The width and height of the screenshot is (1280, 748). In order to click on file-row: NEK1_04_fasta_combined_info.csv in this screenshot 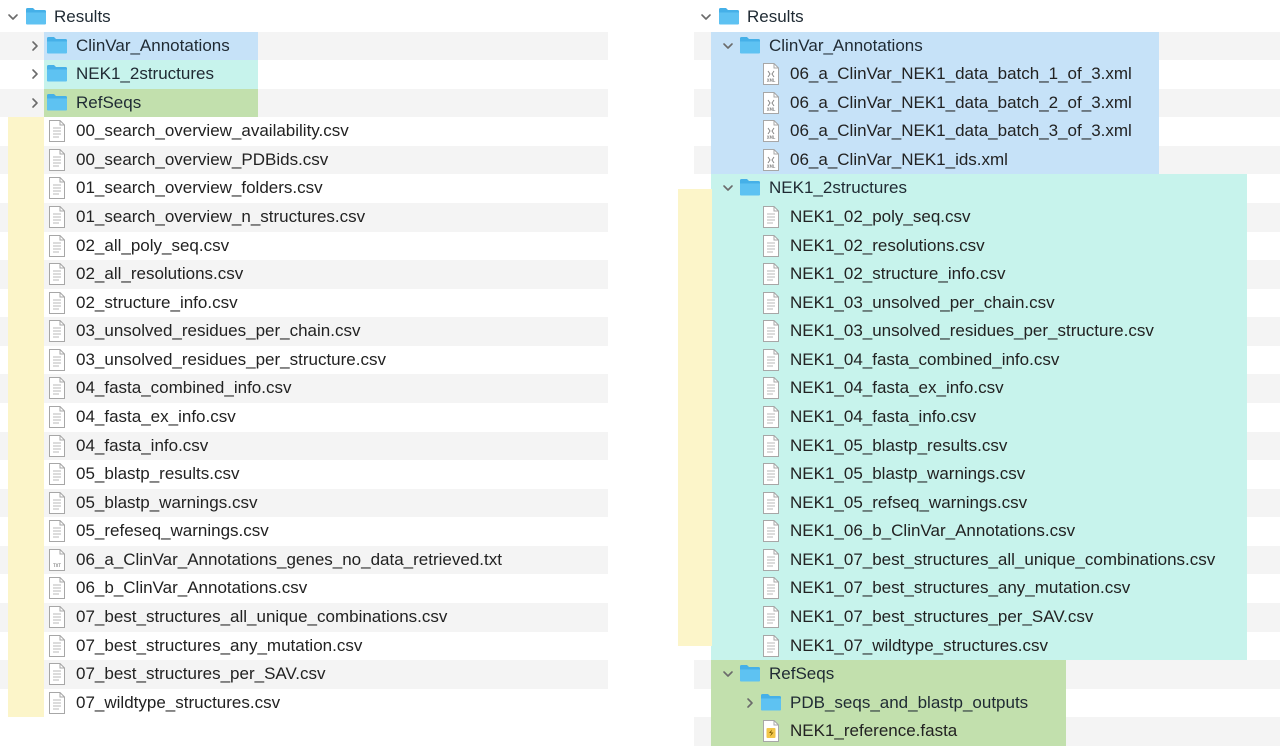, I will do `click(979, 360)`.